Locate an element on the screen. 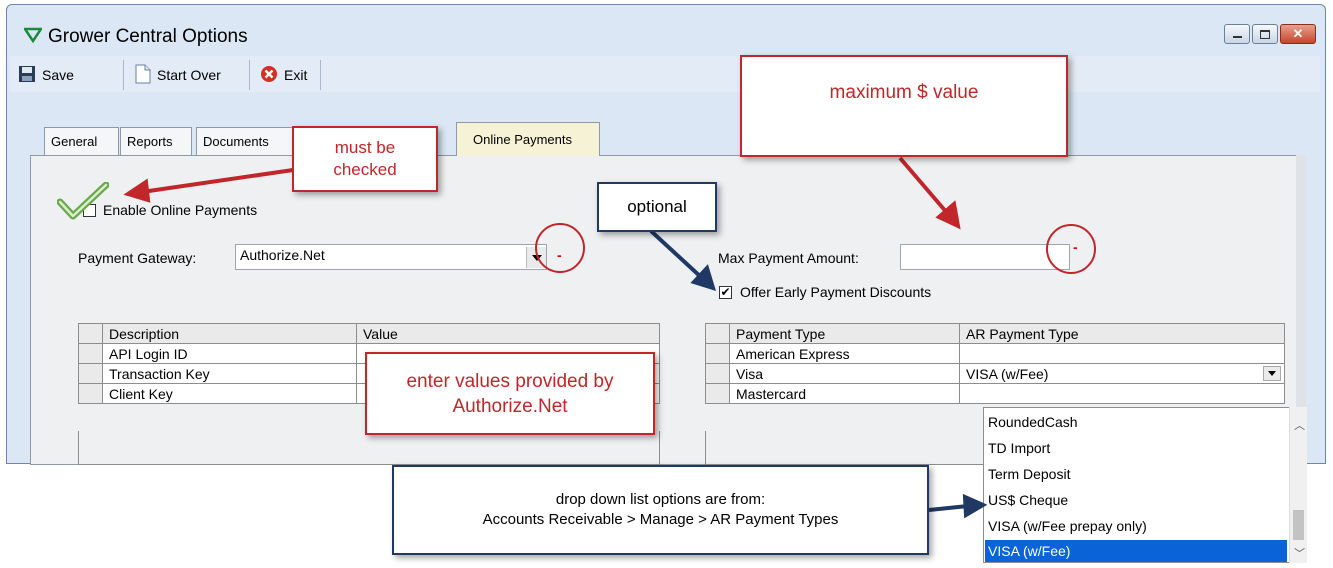 The height and width of the screenshot is (568, 1333). callout-text: optional is located at coordinates (657, 206).